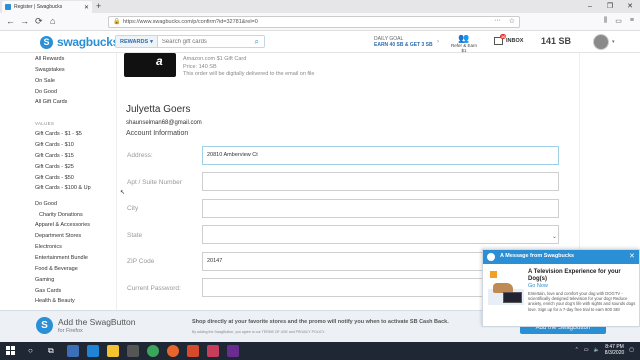 This screenshot has height=360, width=640. What do you see at coordinates (133, 208) in the screenshot?
I see `city-label: City` at bounding box center [133, 208].